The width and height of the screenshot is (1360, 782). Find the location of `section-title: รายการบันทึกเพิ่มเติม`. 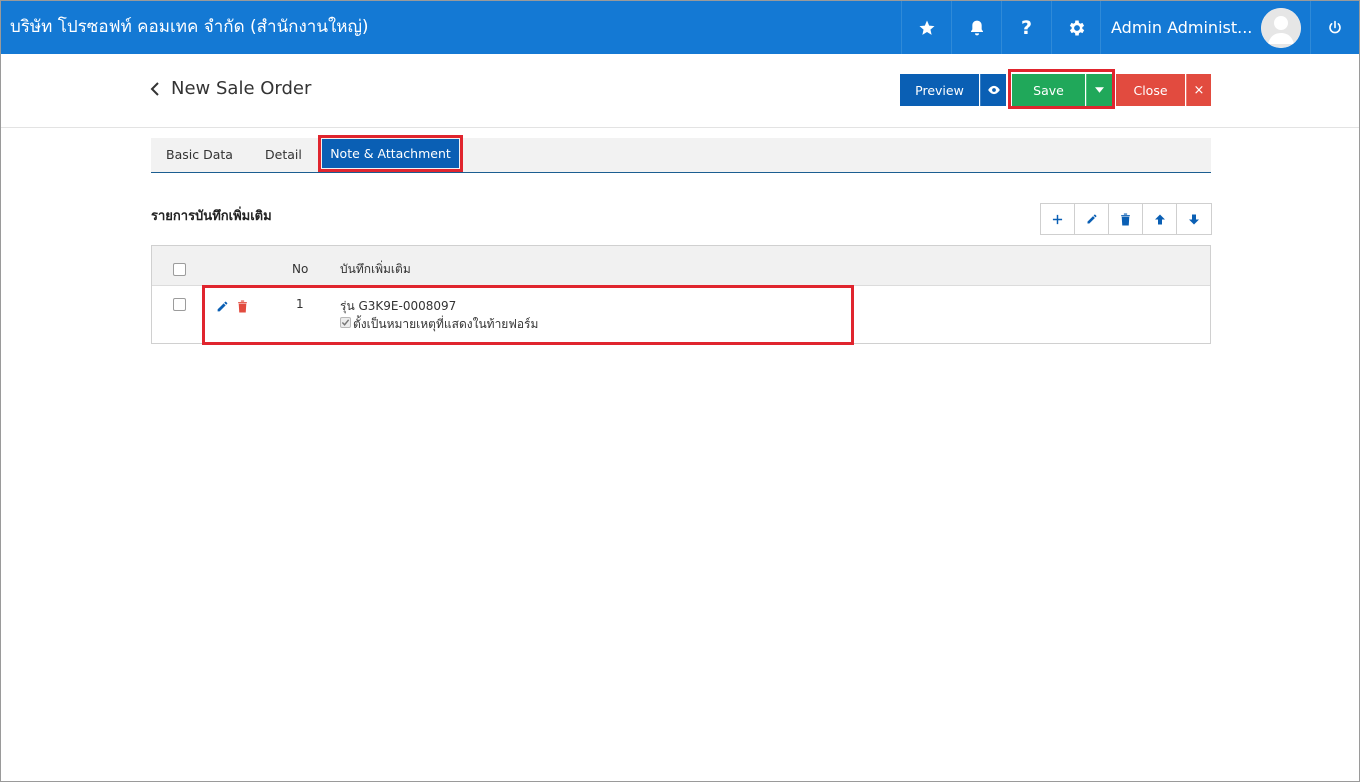

section-title: รายการบันทึกเพิ่มเติม is located at coordinates (211, 216).